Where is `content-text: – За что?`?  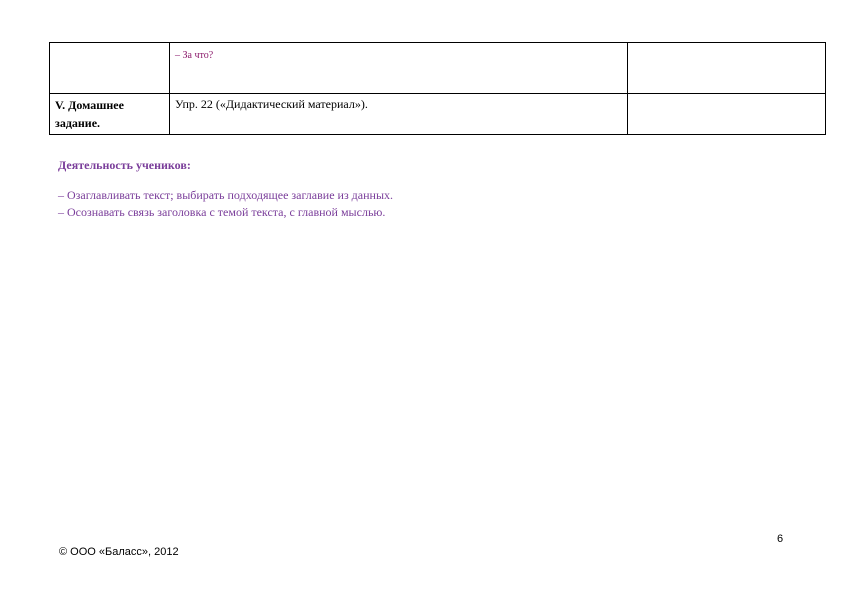 content-text: – За что? is located at coordinates (194, 55).